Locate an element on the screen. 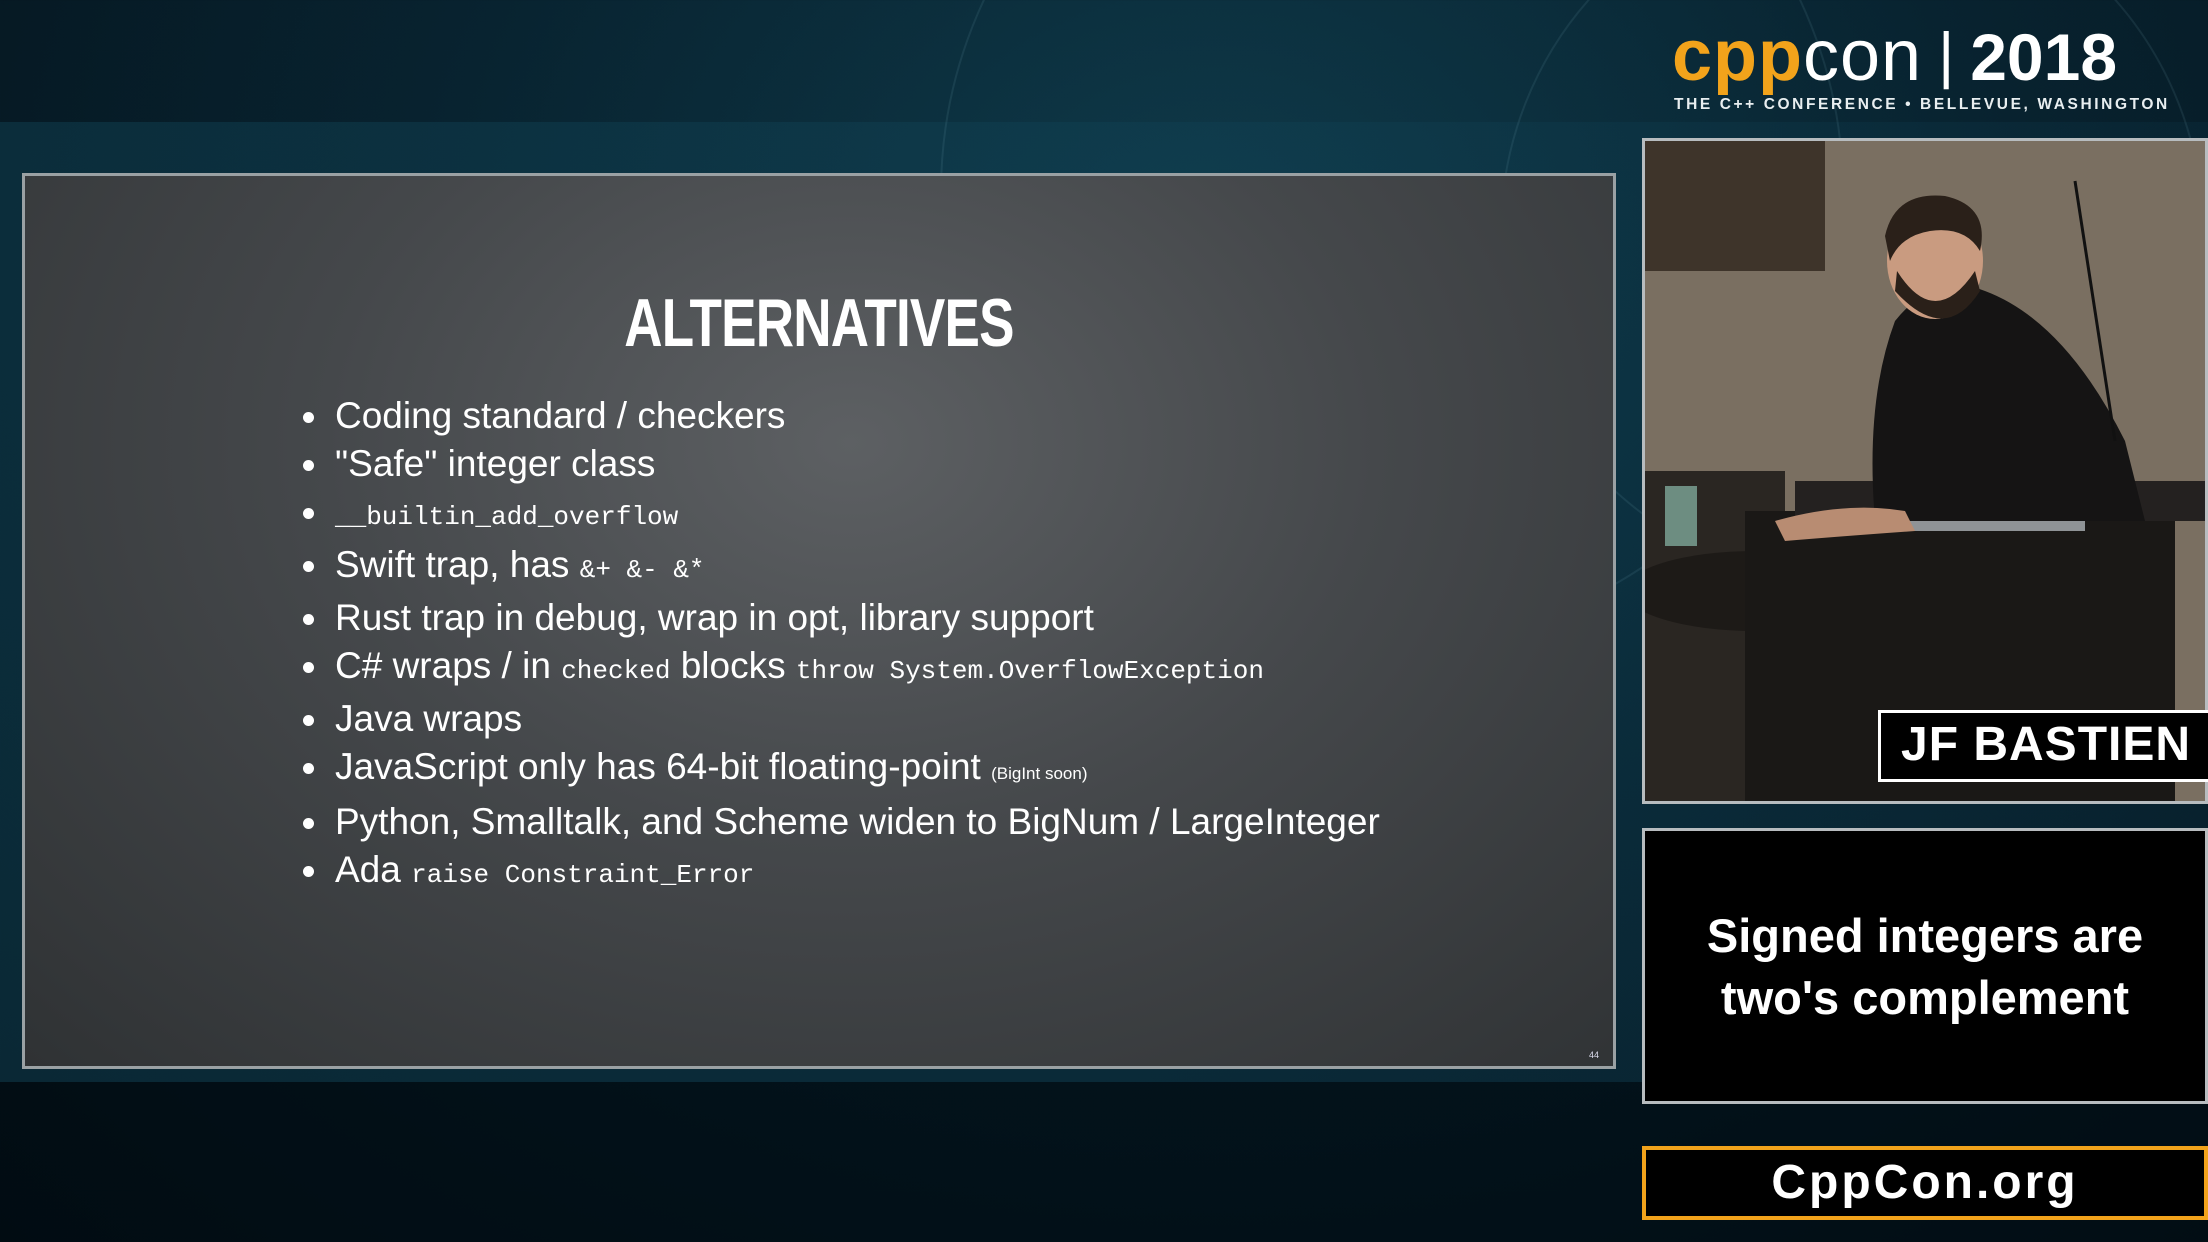 This screenshot has width=2208, height=1242. bullet-item: Swift trap, has &+ &- &* is located at coordinates (841, 567).